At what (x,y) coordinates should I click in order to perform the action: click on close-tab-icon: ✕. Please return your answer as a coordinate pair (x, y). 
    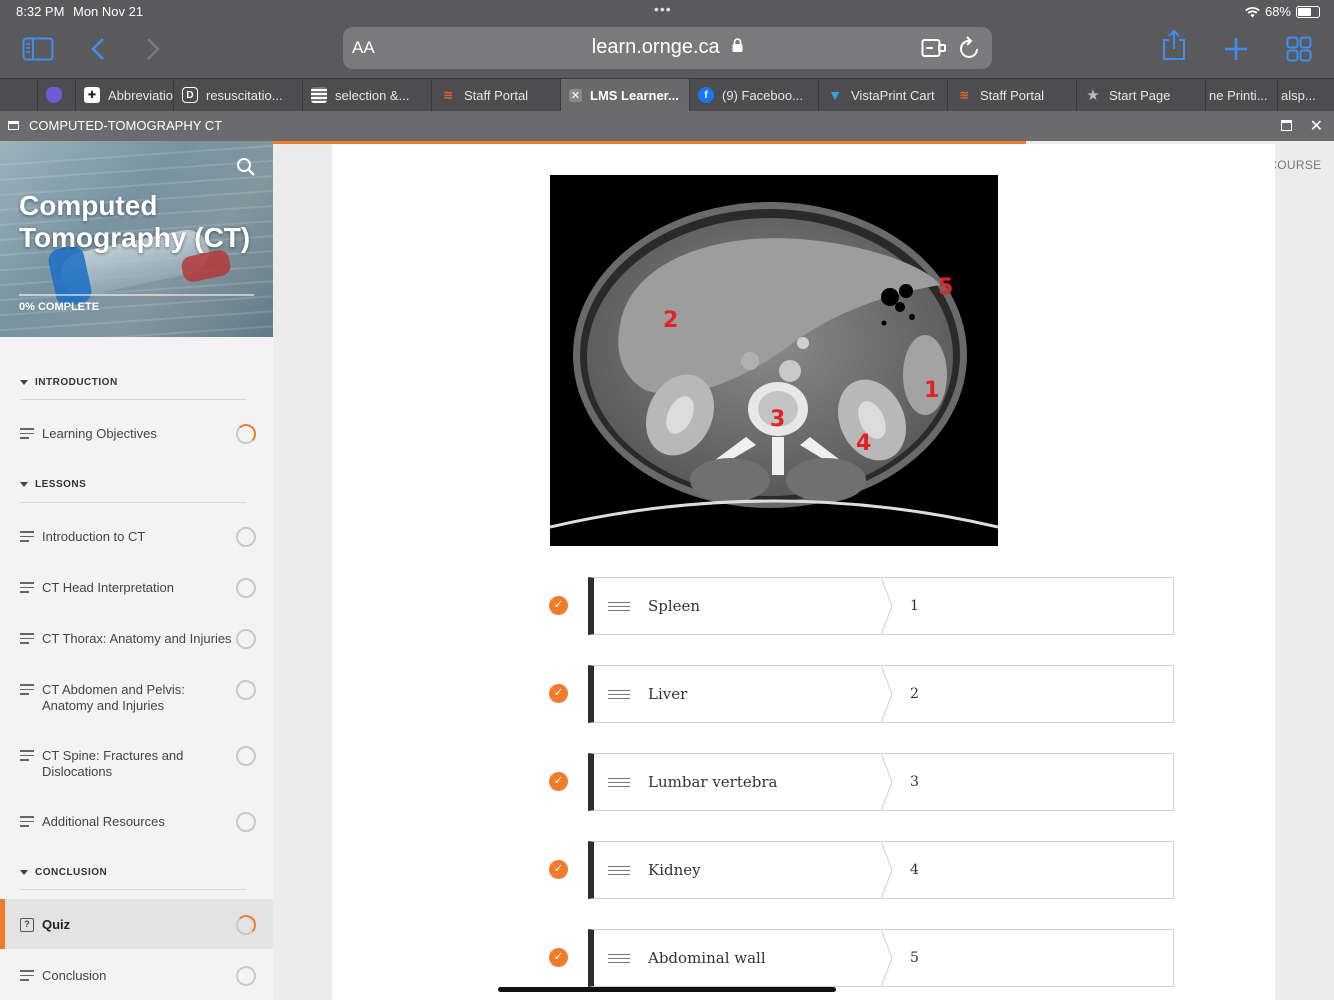
    Looking at the image, I should click on (575, 95).